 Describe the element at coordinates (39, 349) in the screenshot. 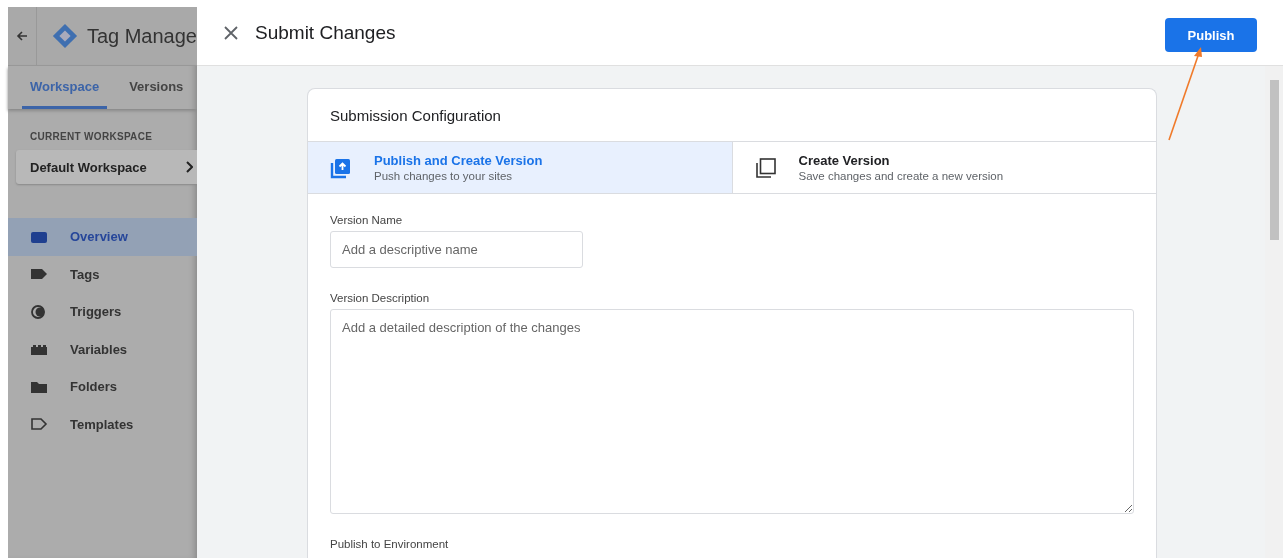

I see `blocks-icon` at that location.